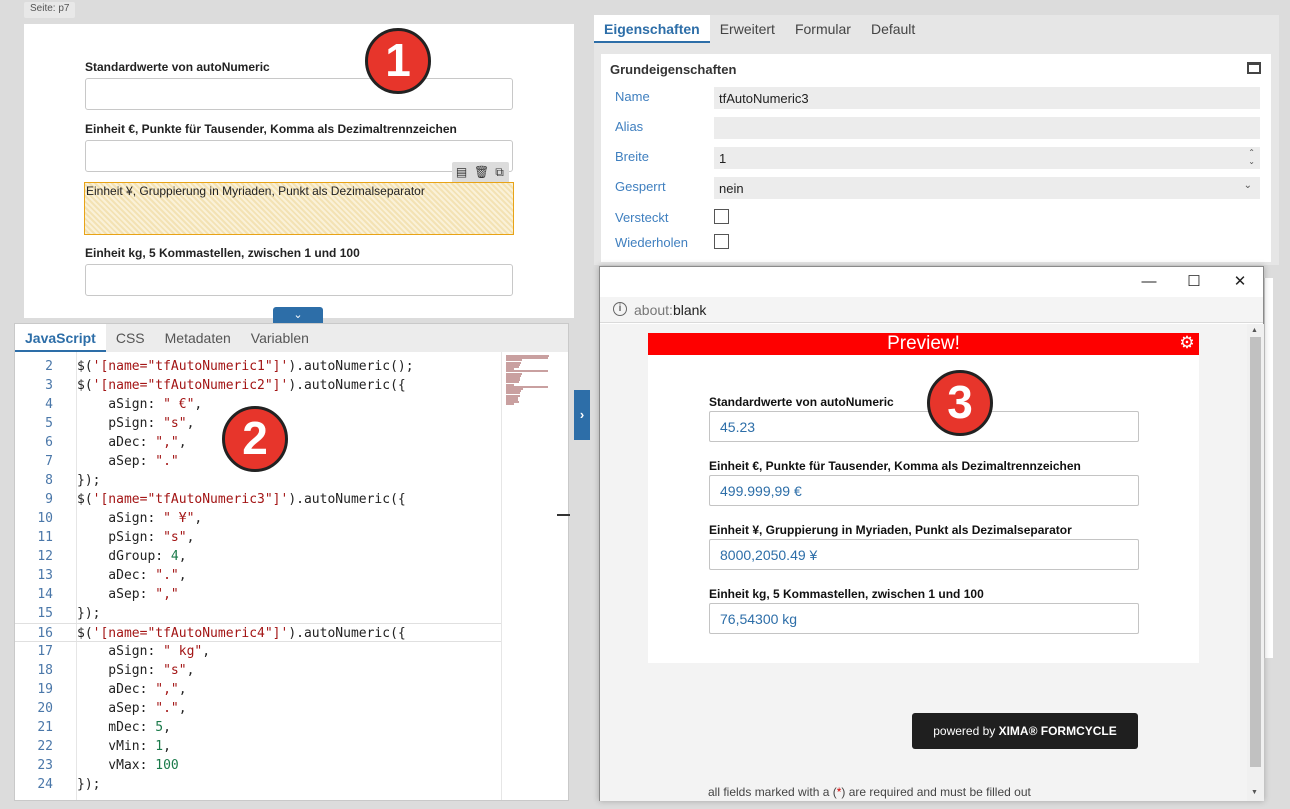 This screenshot has width=1290, height=809. Describe the element at coordinates (258, 518) in the screenshot. I see `code-line: 10 aSign: " ¥",` at that location.